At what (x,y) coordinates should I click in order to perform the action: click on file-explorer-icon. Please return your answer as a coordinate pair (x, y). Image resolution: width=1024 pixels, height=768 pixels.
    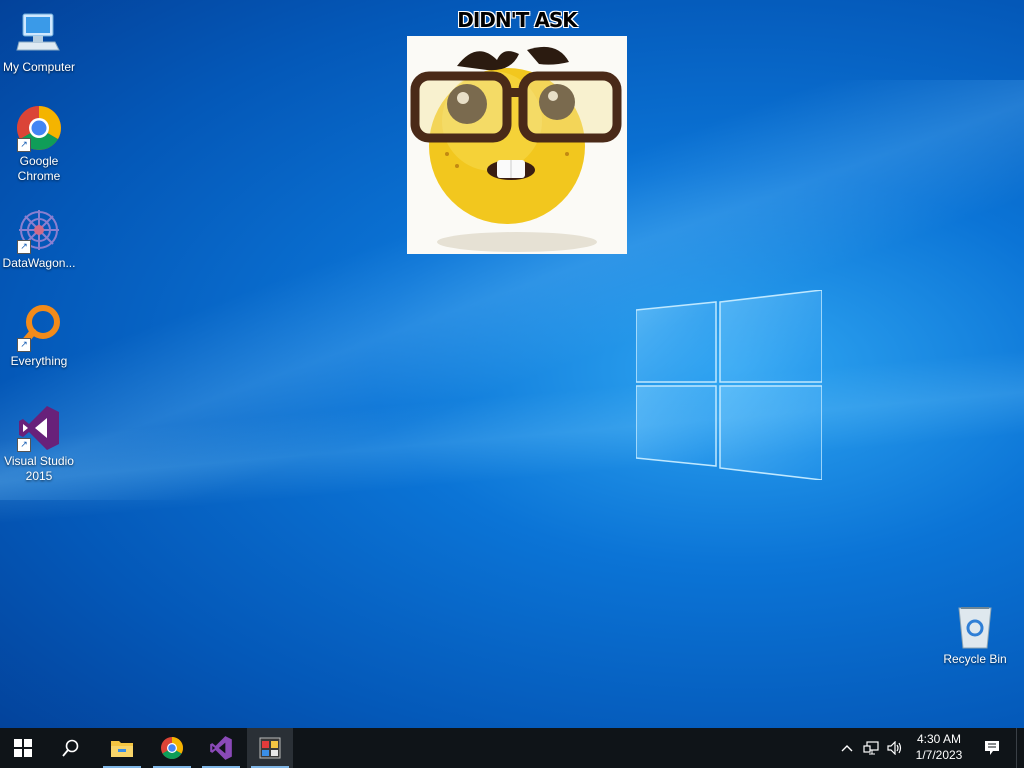
    Looking at the image, I should click on (122, 749).